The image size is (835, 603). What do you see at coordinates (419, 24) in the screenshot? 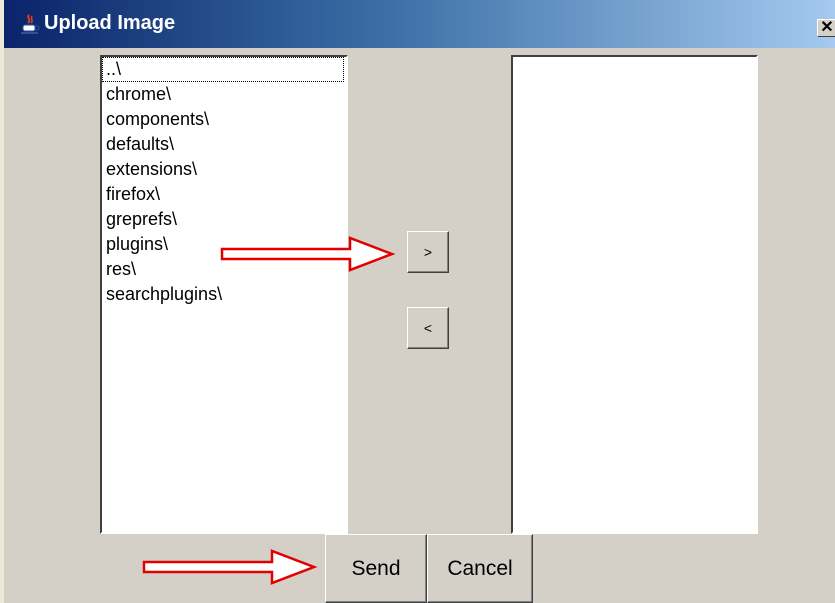
I see `title-bar: Upload Image ✕` at bounding box center [419, 24].